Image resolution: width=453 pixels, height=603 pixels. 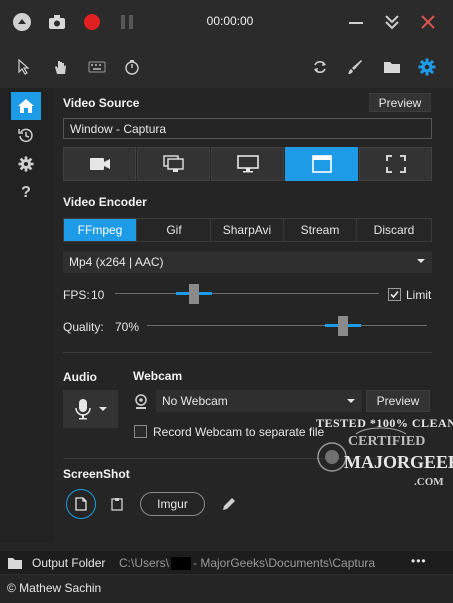 I want to click on footer: © Mathew Sachin, so click(x=226, y=588).